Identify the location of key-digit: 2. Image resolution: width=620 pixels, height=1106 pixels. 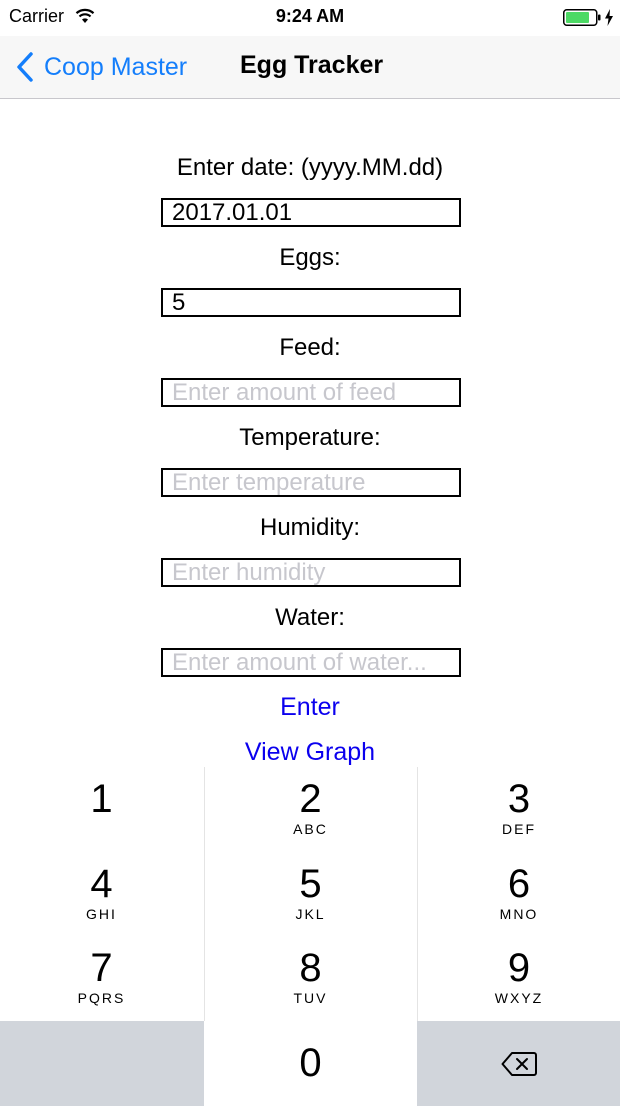
(310, 799).